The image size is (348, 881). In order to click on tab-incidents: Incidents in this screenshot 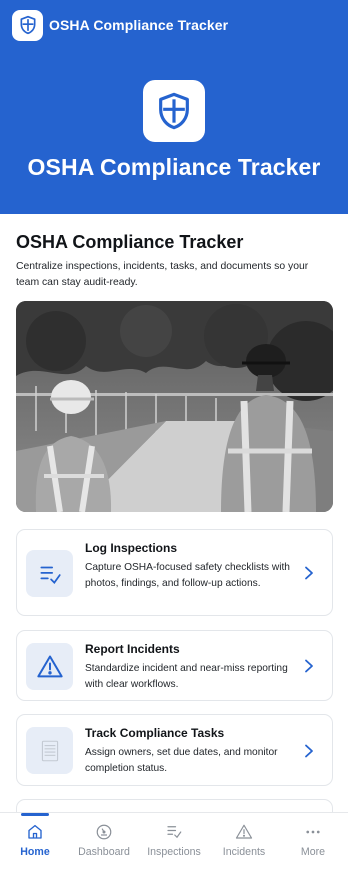, I will do `click(244, 847)`.